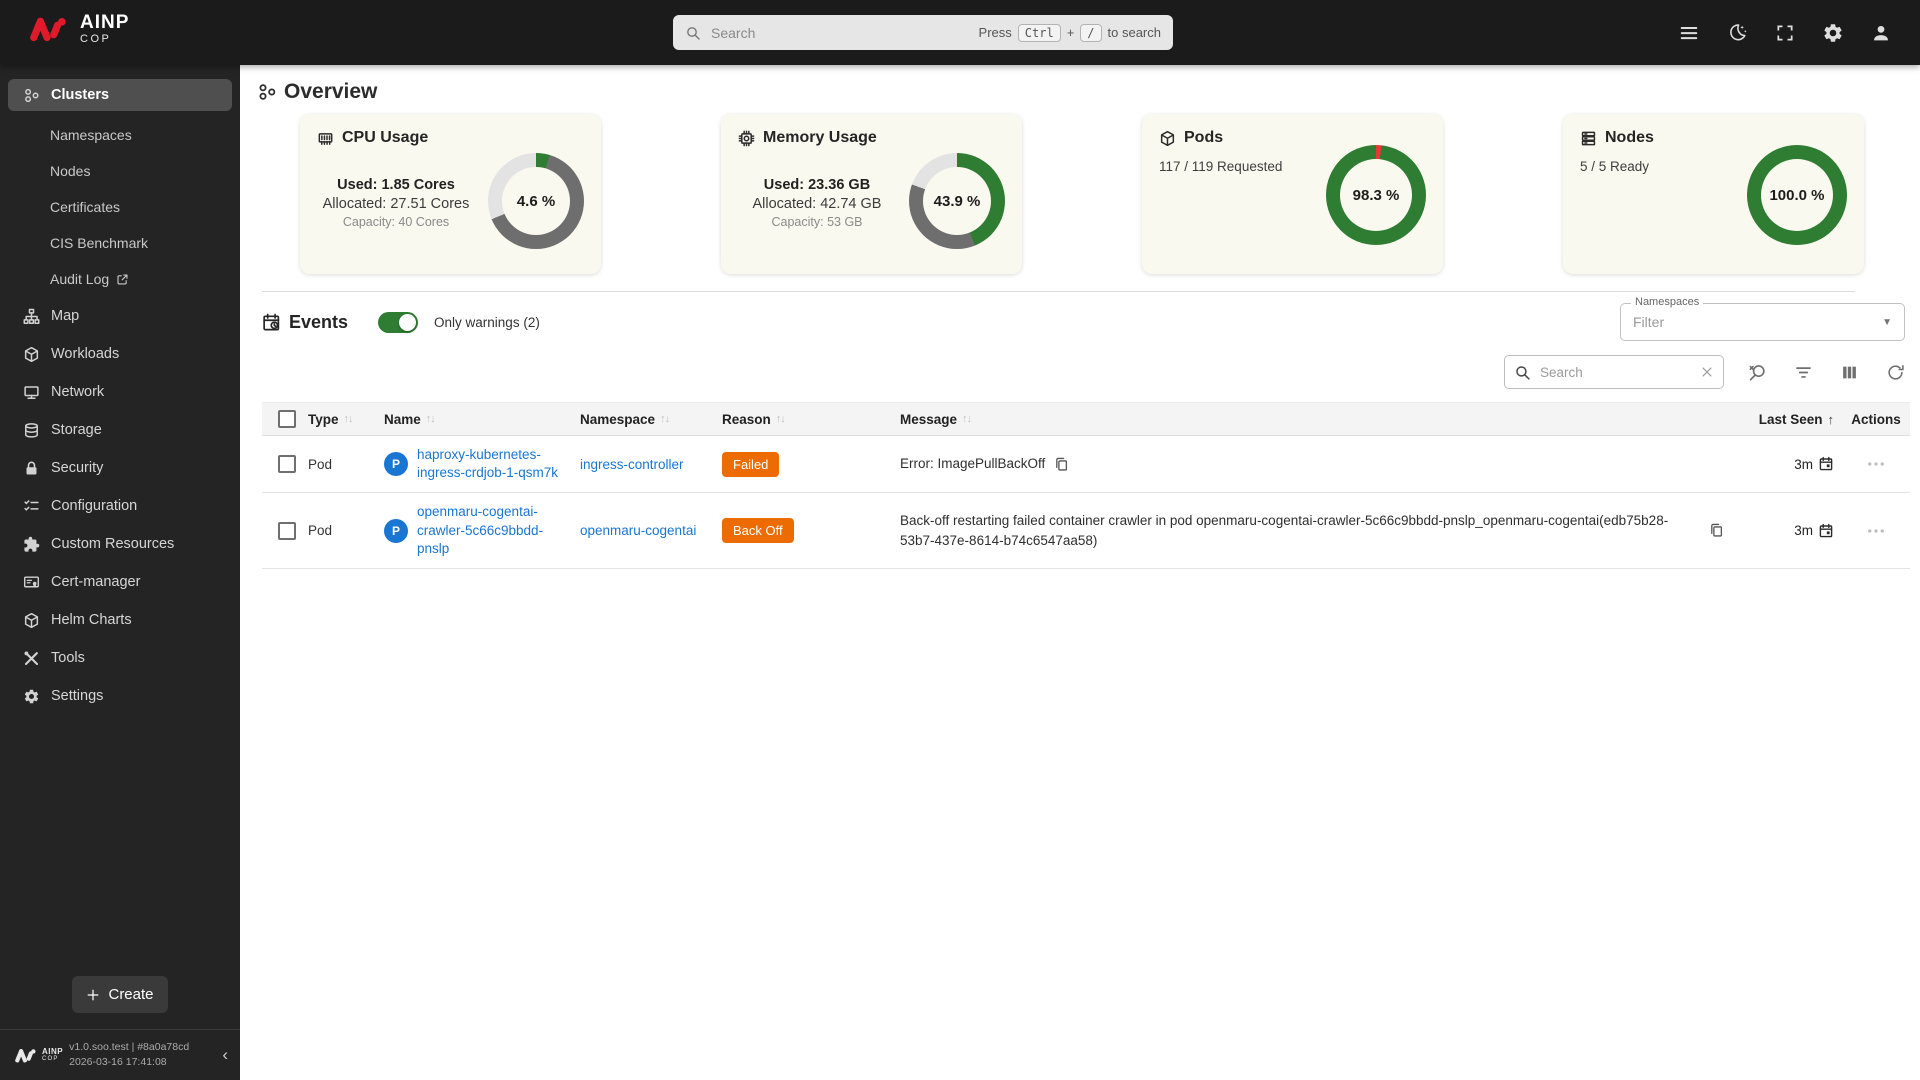  Describe the element at coordinates (120, 506) in the screenshot. I see `sidebar-item-configuration: Configuration` at that location.